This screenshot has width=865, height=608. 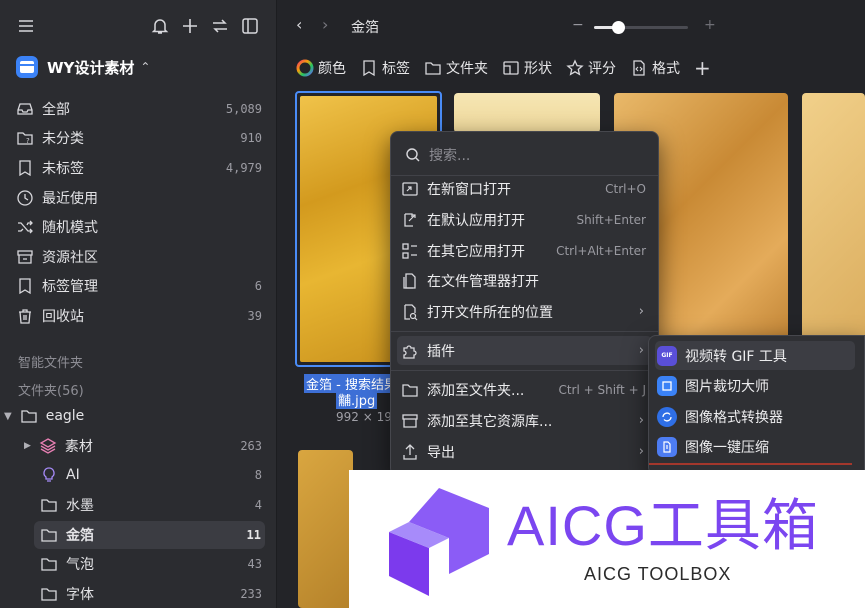 I want to click on menu-item-export: 导出 ›, so click(x=524, y=451).